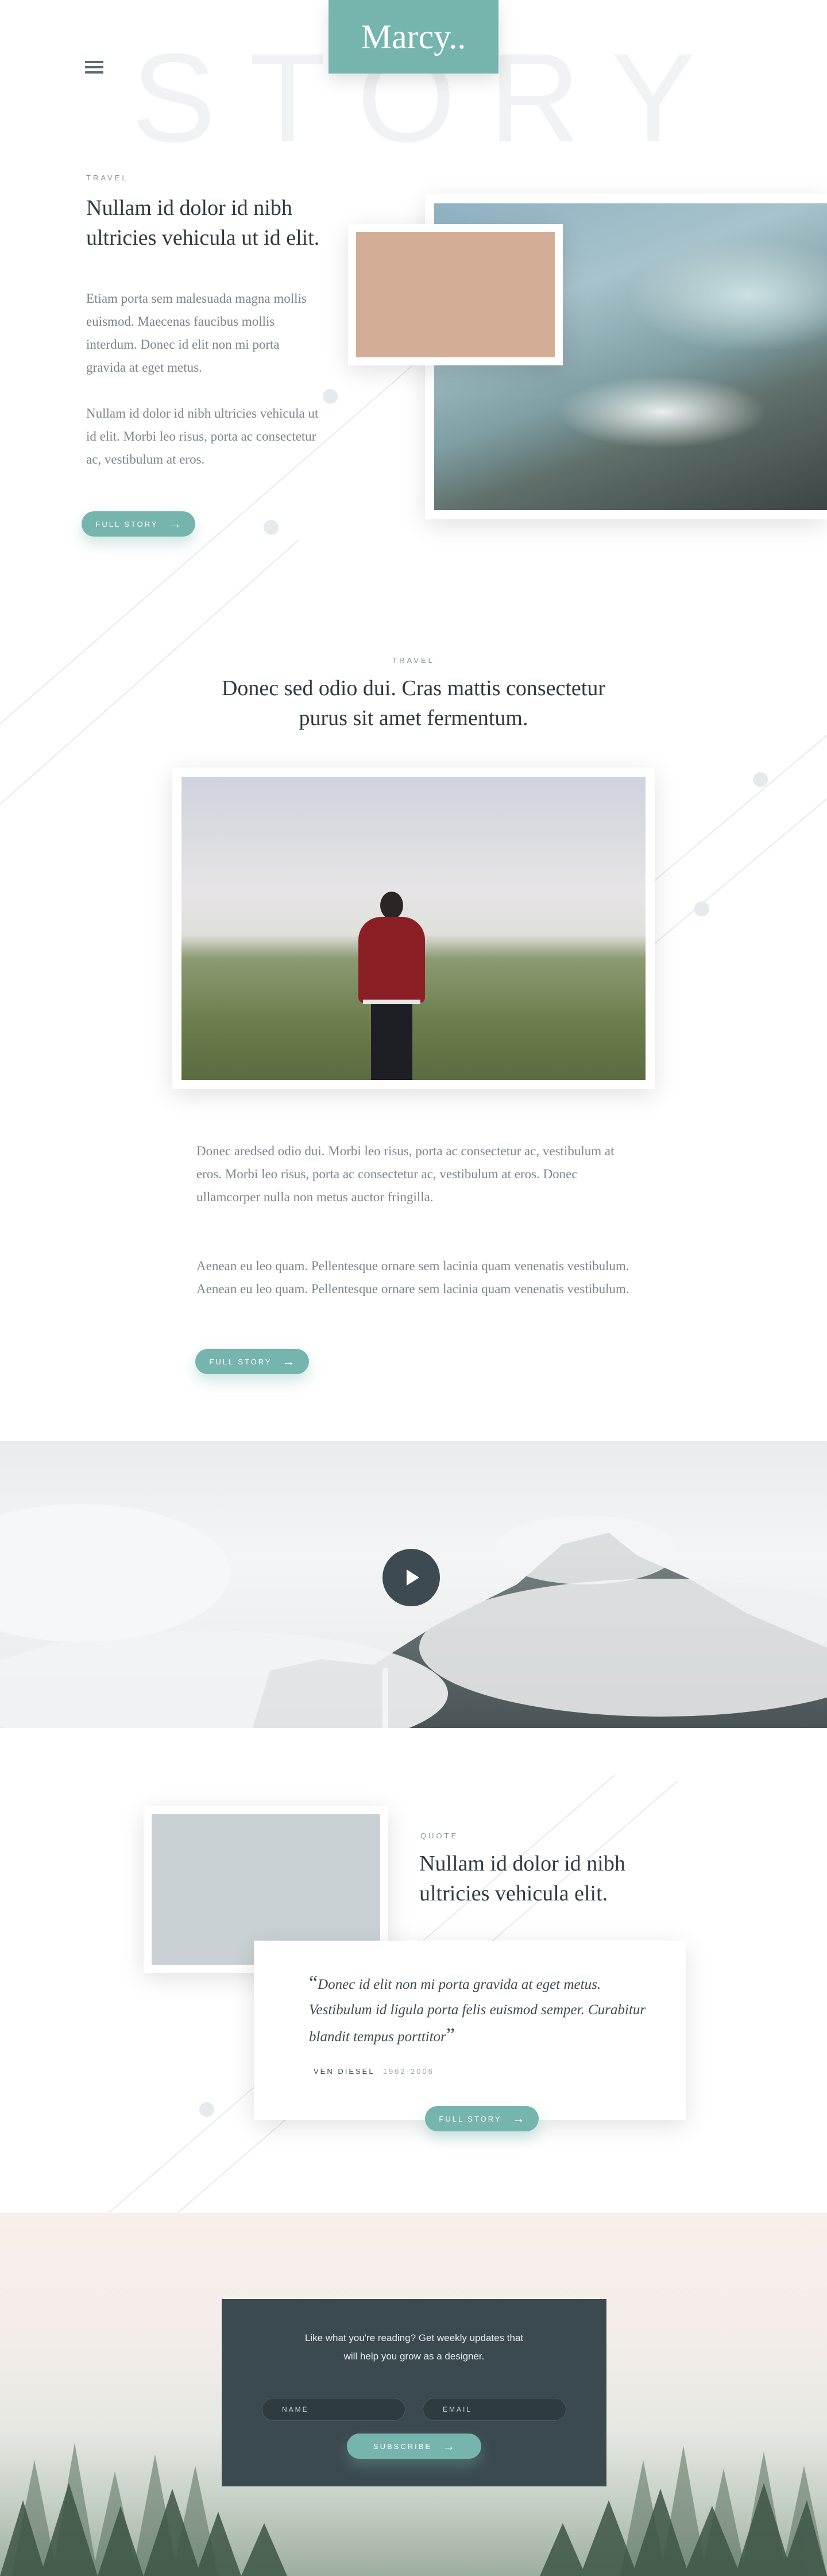  I want to click on open-quote-mark: “, so click(313, 1982).